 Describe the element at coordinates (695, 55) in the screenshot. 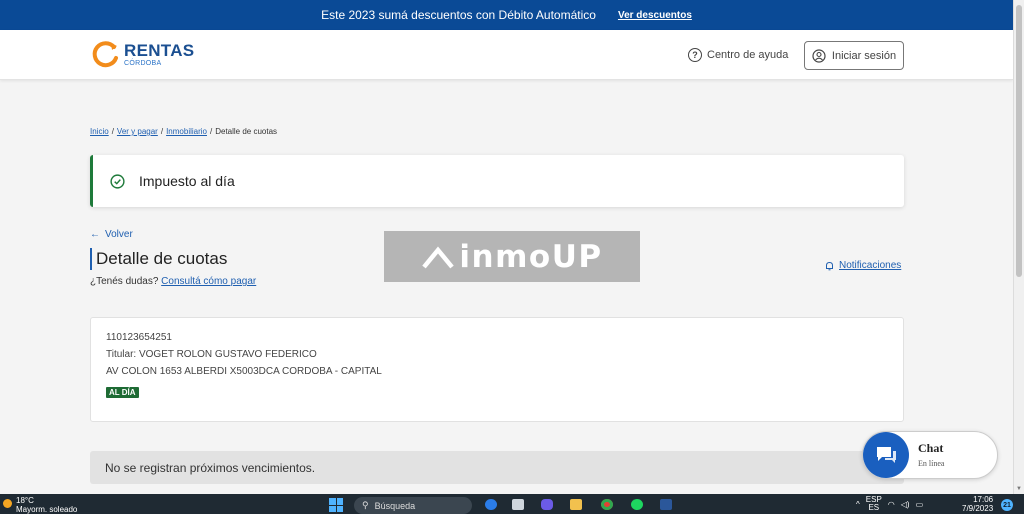

I see `question-icon: ?` at that location.